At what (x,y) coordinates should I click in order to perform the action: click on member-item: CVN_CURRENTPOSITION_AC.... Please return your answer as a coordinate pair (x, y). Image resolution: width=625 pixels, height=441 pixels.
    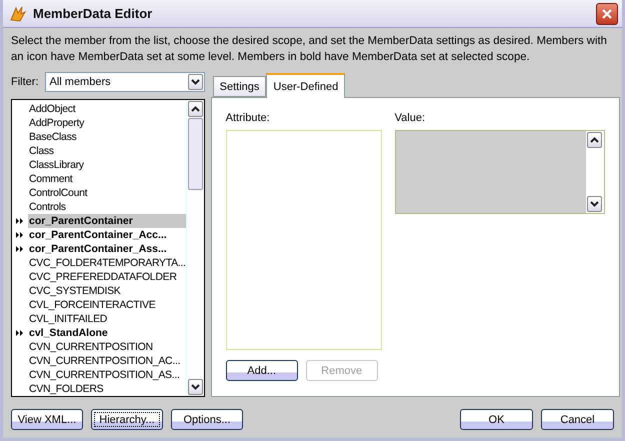
    Looking at the image, I should click on (107, 361).